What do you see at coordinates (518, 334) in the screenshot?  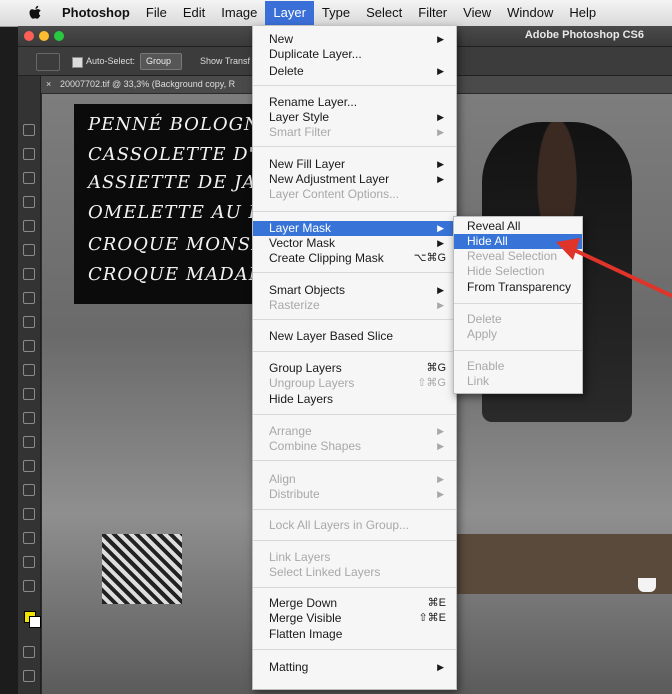 I see `layer-mask-apply: Apply` at bounding box center [518, 334].